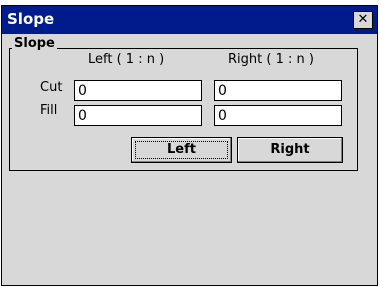 The width and height of the screenshot is (380, 287). Describe the element at coordinates (278, 115) in the screenshot. I see `fill-right-field` at that location.